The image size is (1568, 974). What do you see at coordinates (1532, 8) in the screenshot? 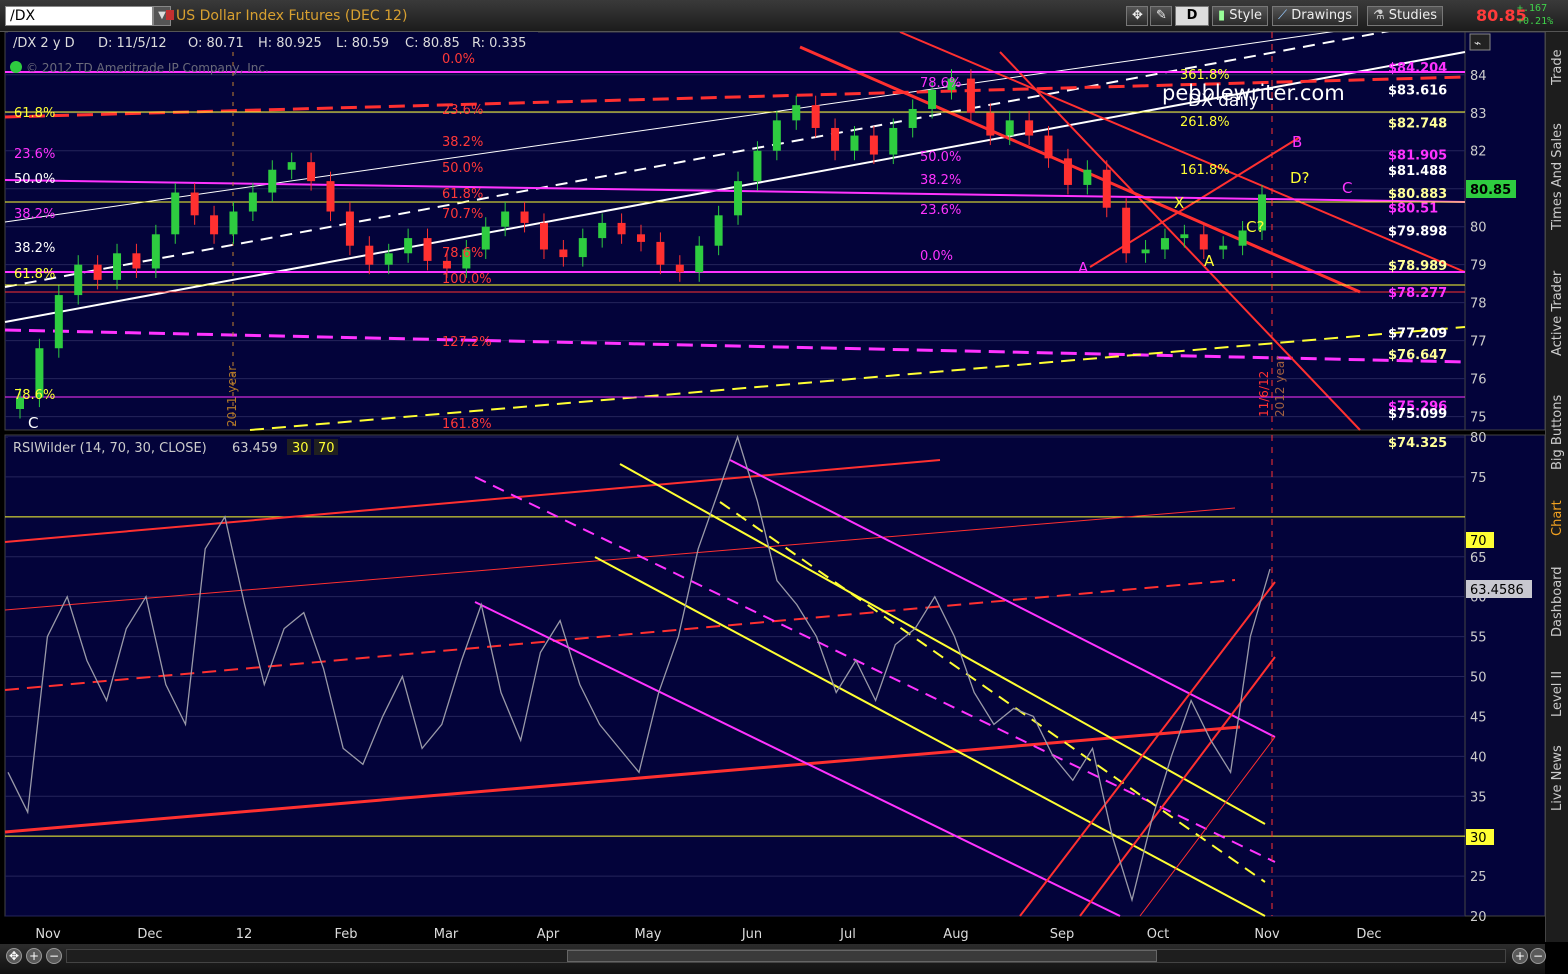
I see `price-change-abs: +.167` at bounding box center [1532, 8].